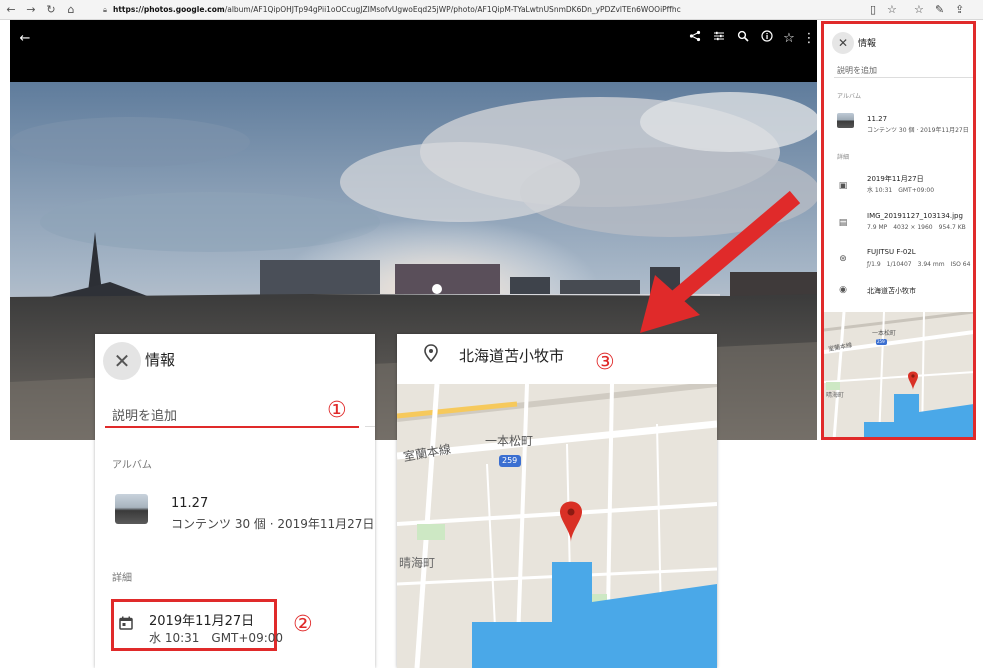  I want to click on description-input: 説明を追加, so click(857, 70).